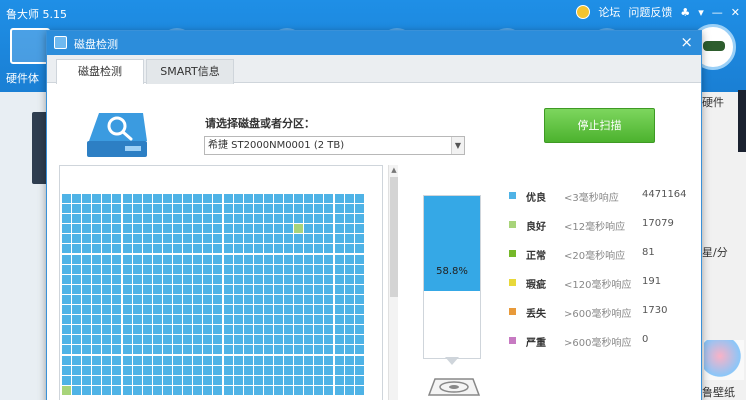 The width and height of the screenshot is (746, 400). Describe the element at coordinates (100, 71) in the screenshot. I see `tab-disk-check: 磁盘检测` at that location.